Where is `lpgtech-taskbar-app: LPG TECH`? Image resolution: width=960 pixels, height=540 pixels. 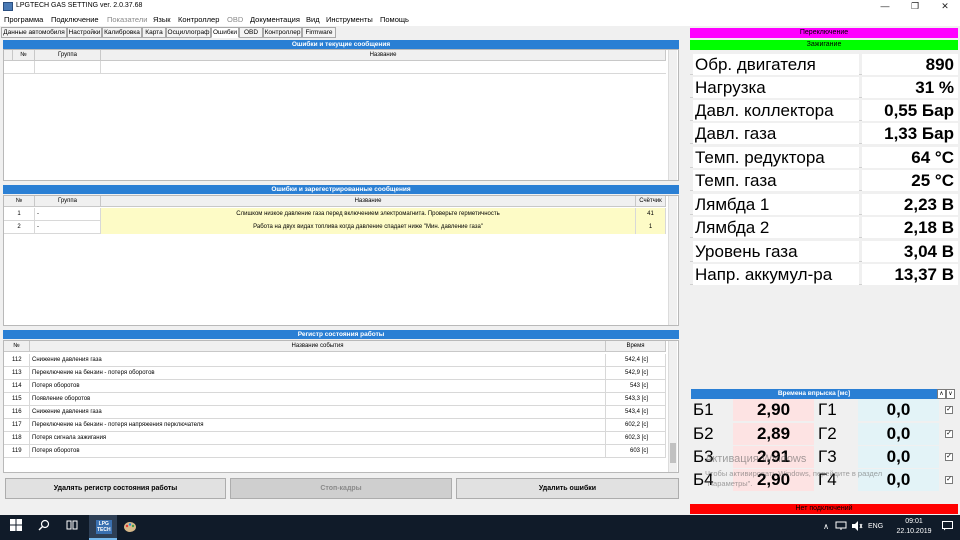 lpgtech-taskbar-app: LPG TECH is located at coordinates (103, 527).